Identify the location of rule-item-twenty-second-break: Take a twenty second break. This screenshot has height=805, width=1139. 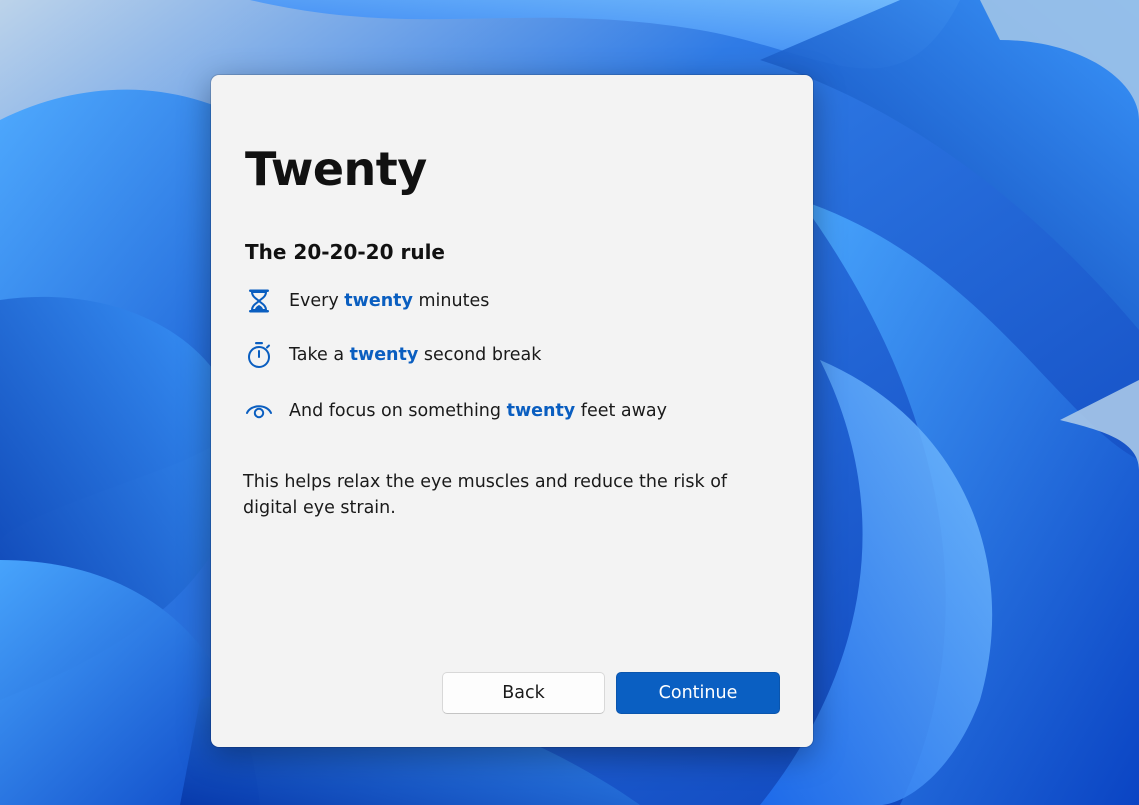
(393, 355).